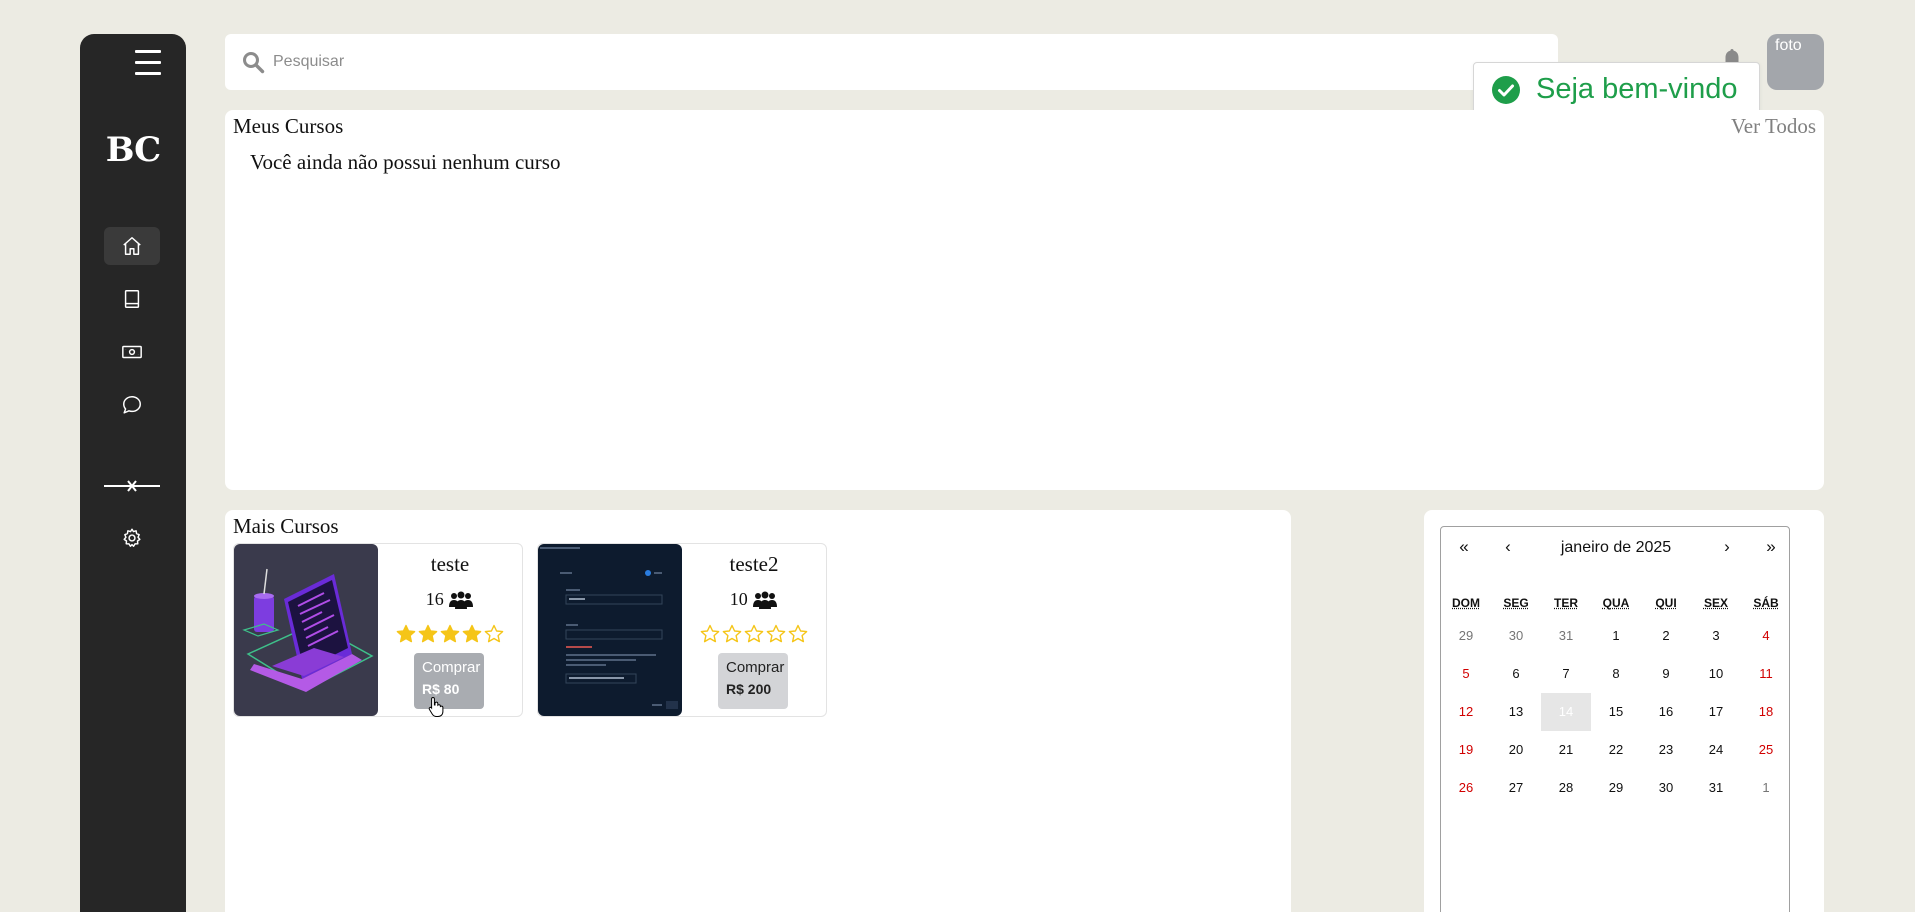 The height and width of the screenshot is (912, 1915). Describe the element at coordinates (1716, 674) in the screenshot. I see `calendar-day: 10` at that location.